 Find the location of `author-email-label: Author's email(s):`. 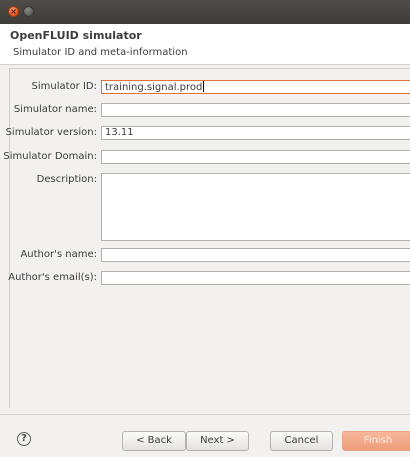

author-email-label: Author's email(s): is located at coordinates (52, 277).